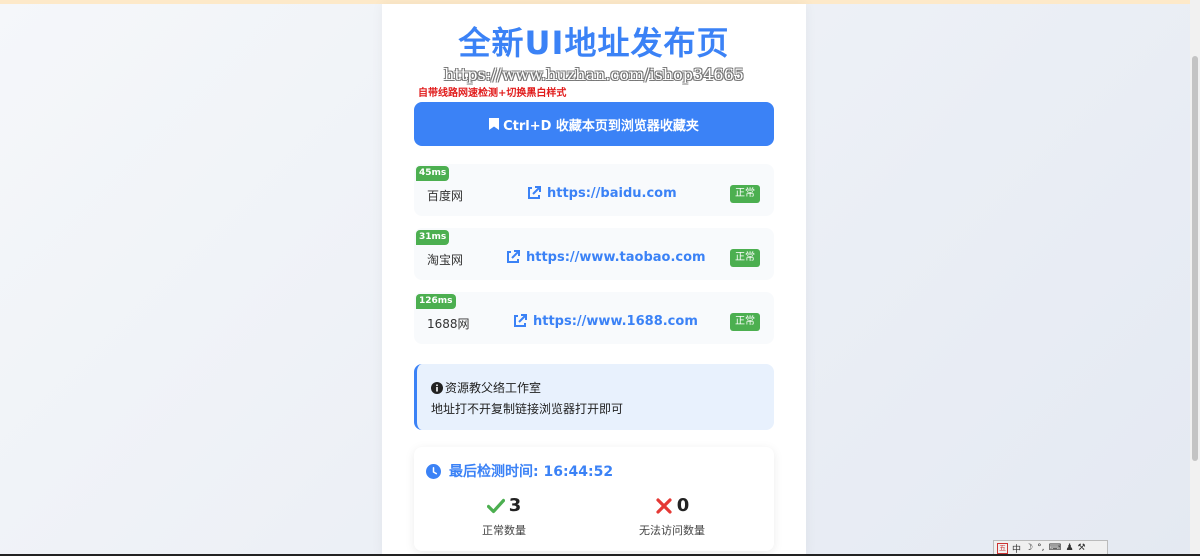  I want to click on ok-count: 3, so click(515, 505).